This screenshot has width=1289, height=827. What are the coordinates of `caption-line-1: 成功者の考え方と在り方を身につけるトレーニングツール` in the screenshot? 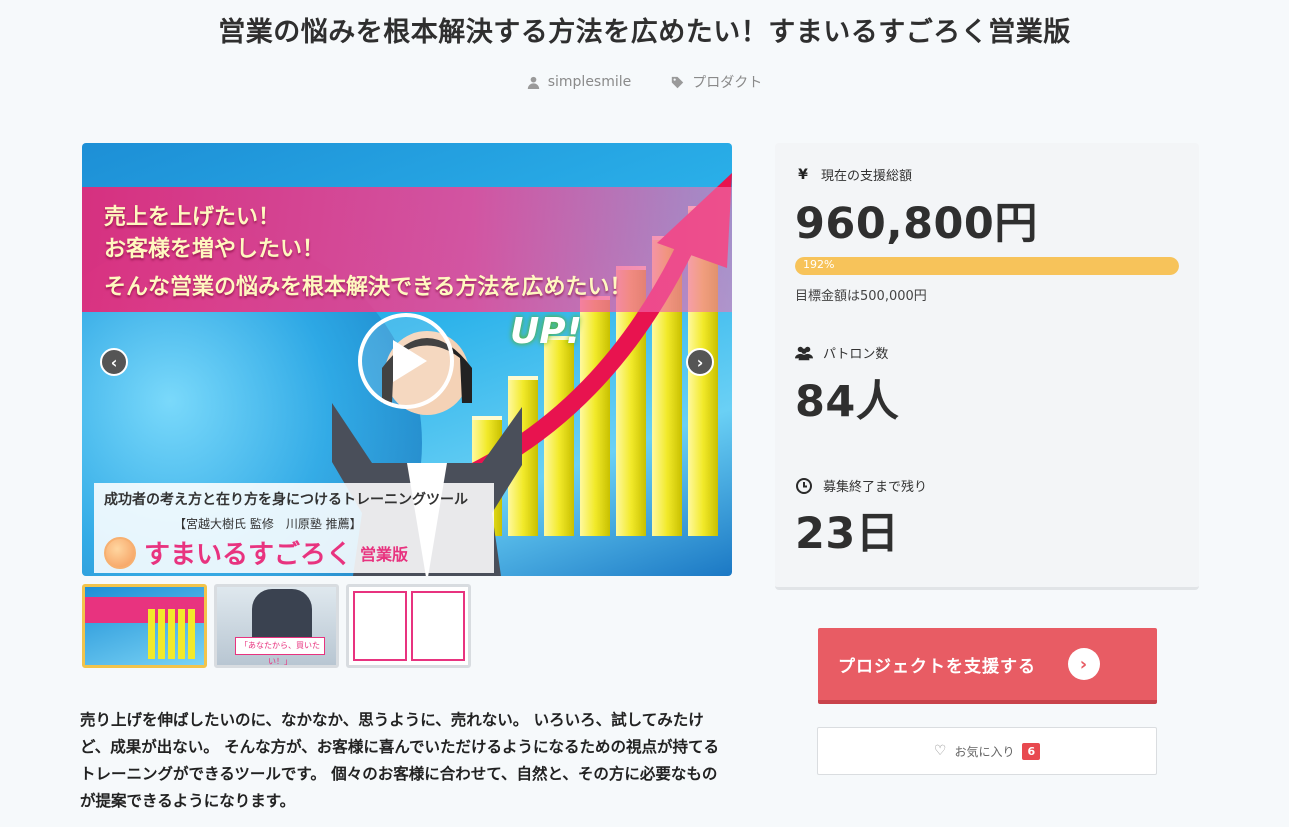 It's located at (286, 500).